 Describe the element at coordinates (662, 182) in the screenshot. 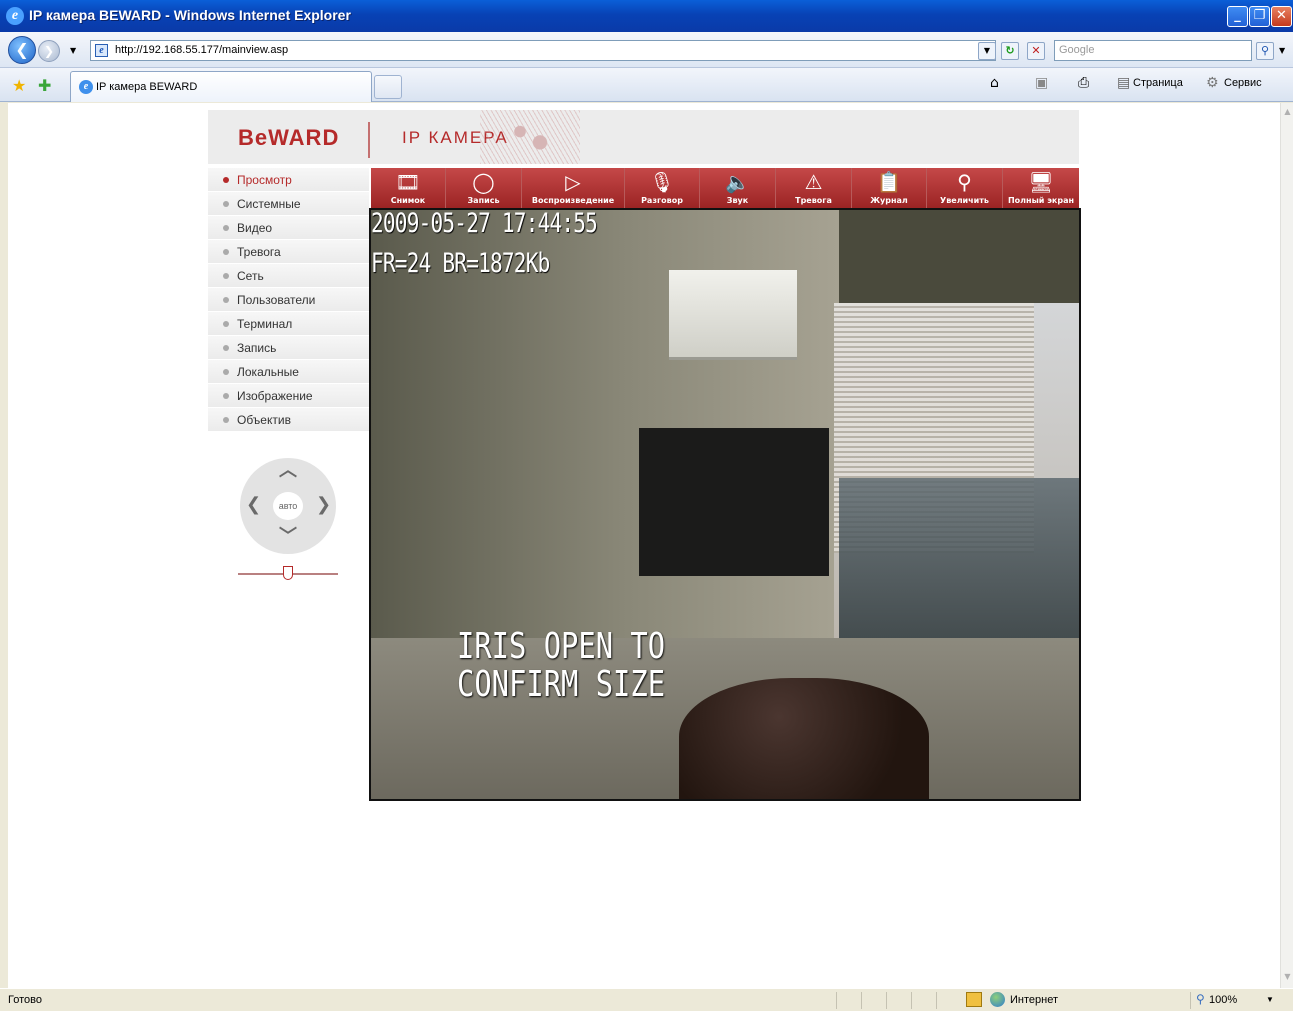

I see `microphone-icon: 🎙` at that location.